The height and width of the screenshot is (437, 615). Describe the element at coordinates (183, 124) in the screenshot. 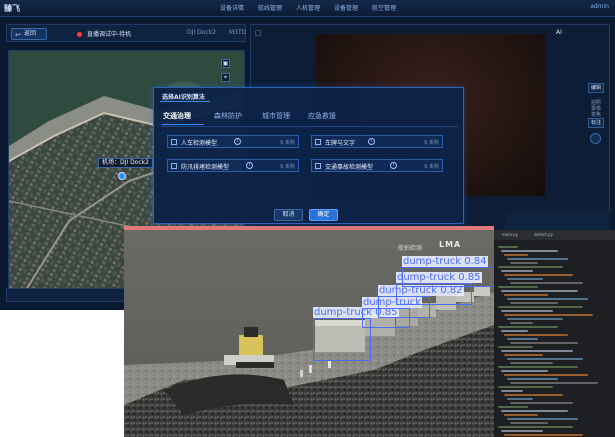

I see `active-tab-indicator` at that location.